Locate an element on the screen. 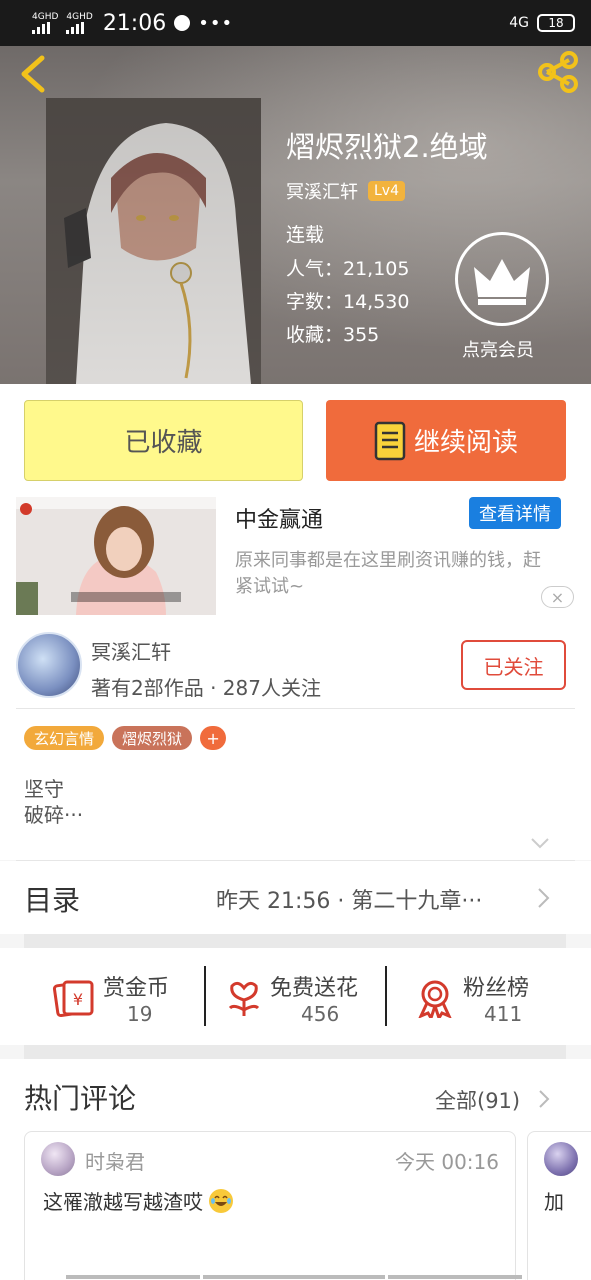 The height and width of the screenshot is (1280, 591). comment-card: 加 is located at coordinates (559, 1205).